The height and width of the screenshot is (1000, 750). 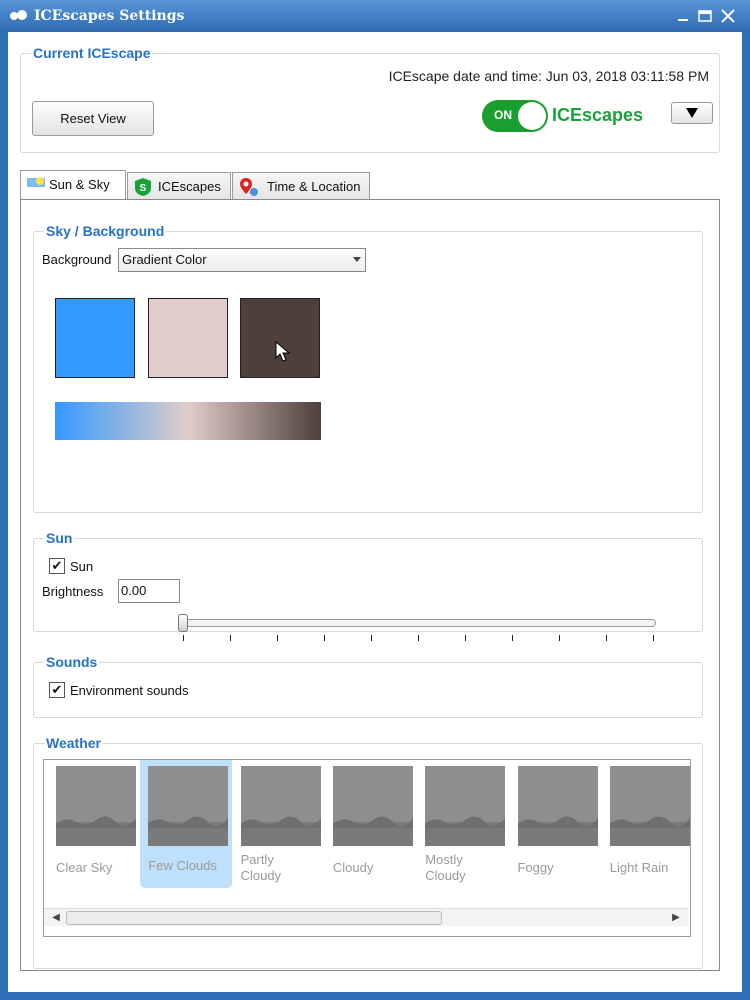 What do you see at coordinates (92, 53) in the screenshot?
I see `group-title: Current ICEscape` at bounding box center [92, 53].